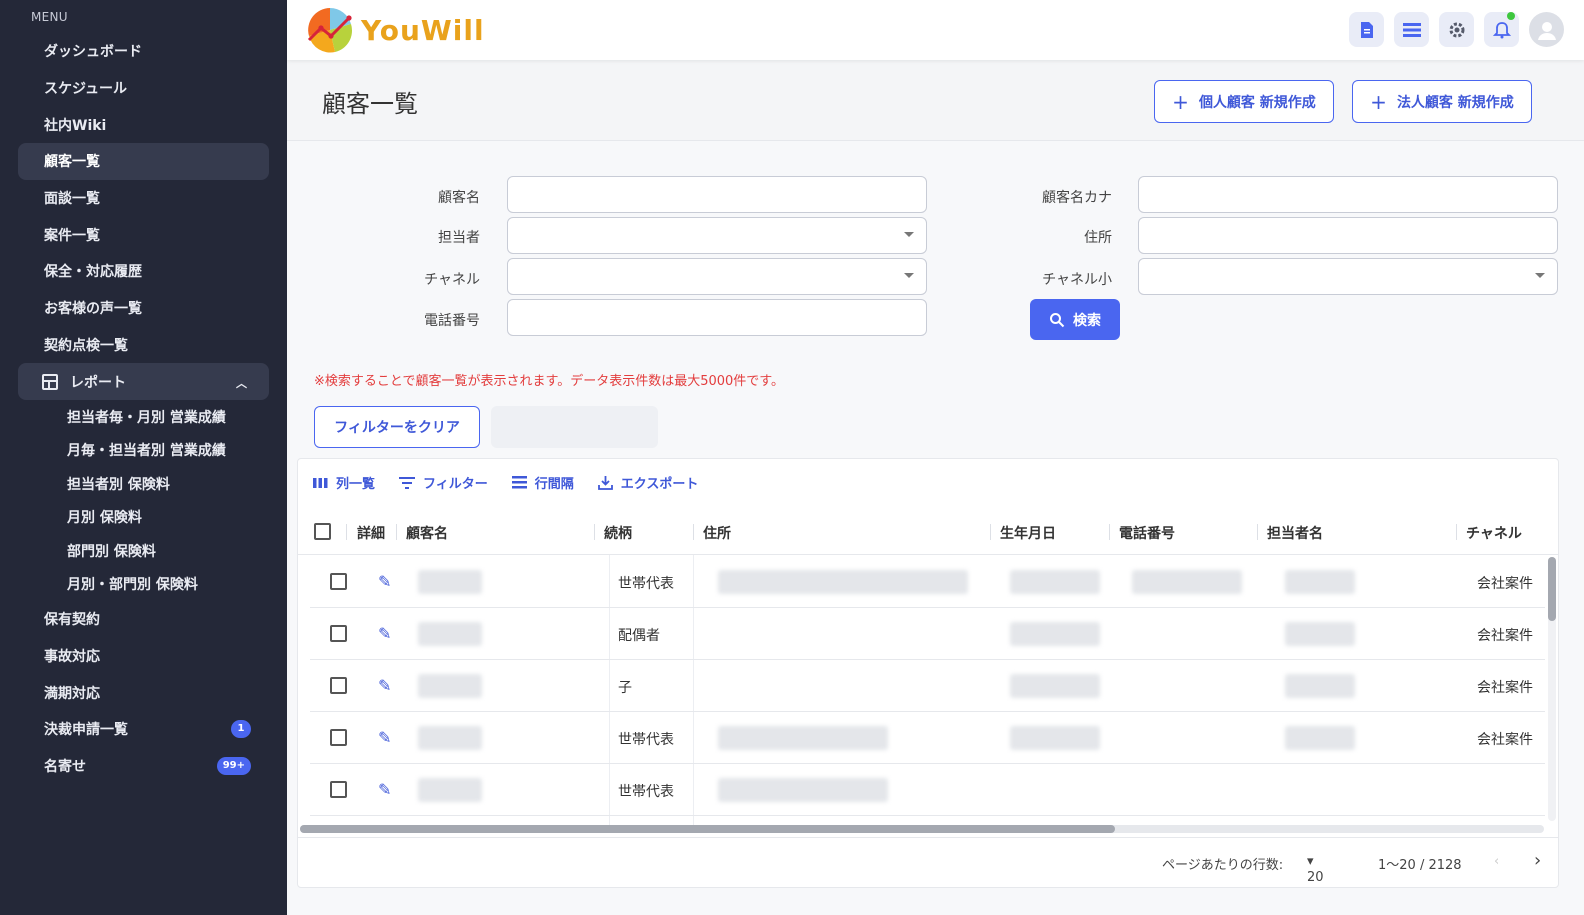 This screenshot has height=915, width=1584. I want to click on chevron-up-icon: ︿, so click(241, 384).